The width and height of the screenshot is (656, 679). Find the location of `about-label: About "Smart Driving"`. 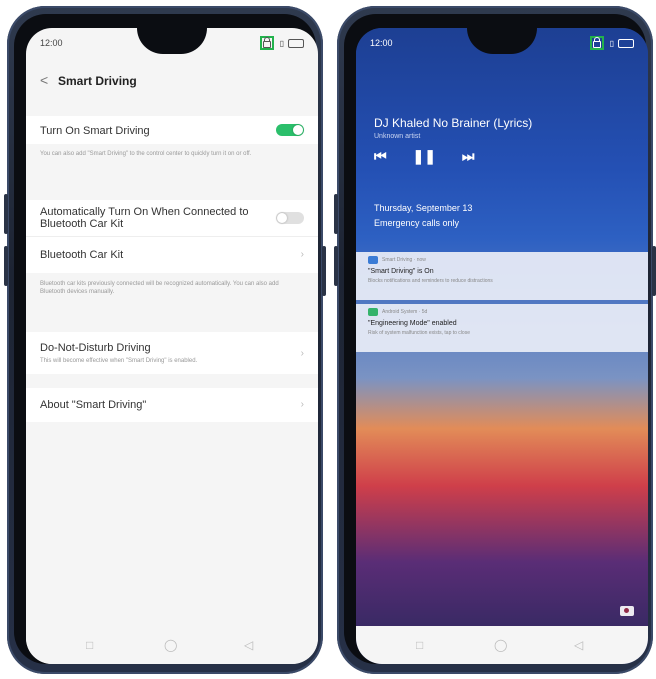

about-label: About "Smart Driving" is located at coordinates (93, 405).